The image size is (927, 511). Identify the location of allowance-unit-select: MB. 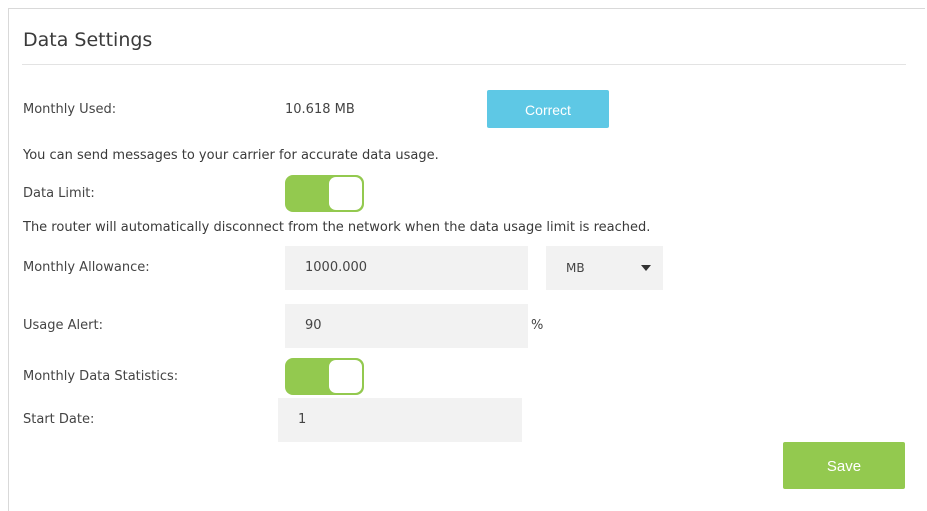
(604, 268).